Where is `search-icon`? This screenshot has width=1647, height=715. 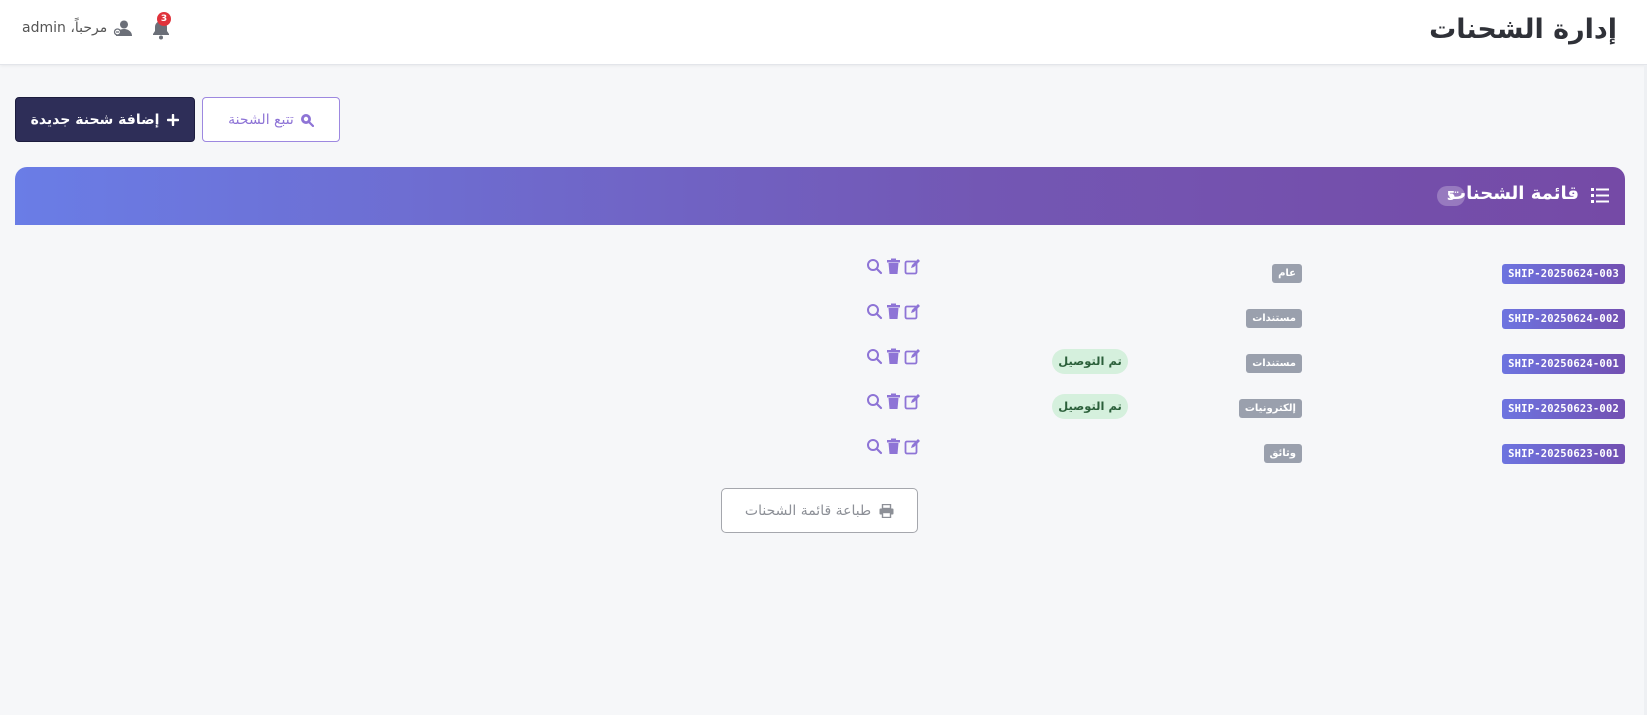
search-icon is located at coordinates (307, 120).